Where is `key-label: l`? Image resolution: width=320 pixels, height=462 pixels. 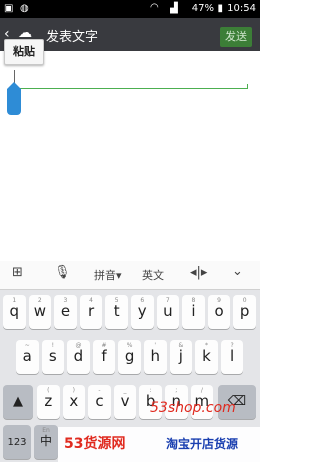 key-label: l is located at coordinates (232, 356).